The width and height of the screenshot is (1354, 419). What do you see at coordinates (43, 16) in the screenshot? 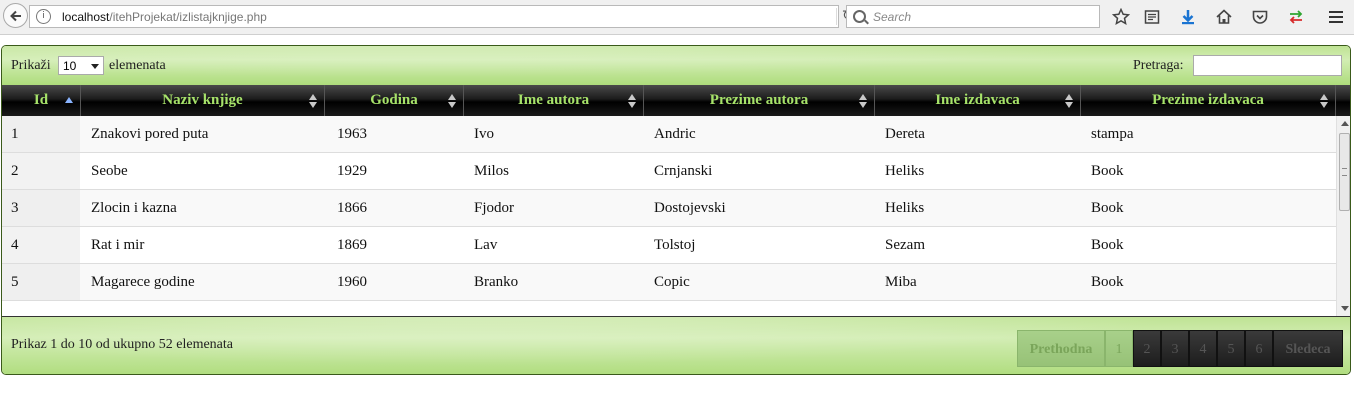
I see `site-info-icon: i` at bounding box center [43, 16].